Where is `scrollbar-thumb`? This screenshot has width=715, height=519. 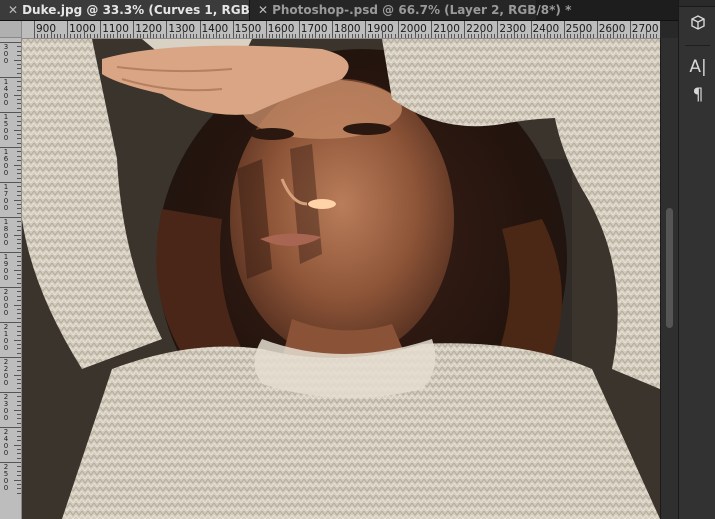
scrollbar-thumb is located at coordinates (669, 268).